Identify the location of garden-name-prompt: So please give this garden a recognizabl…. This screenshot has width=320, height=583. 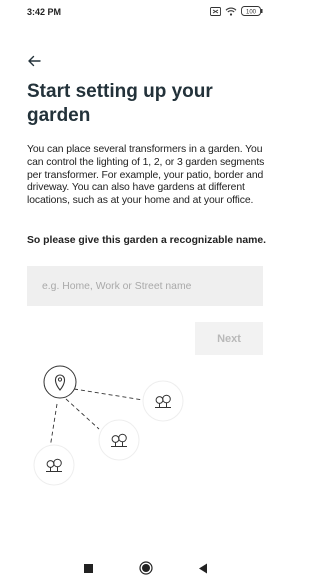
(147, 240).